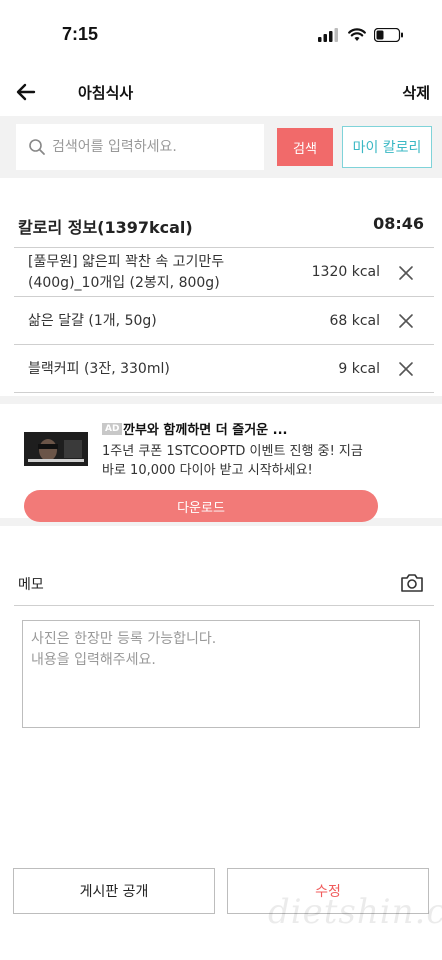 The image size is (442, 960). I want to click on back-button, so click(26, 92).